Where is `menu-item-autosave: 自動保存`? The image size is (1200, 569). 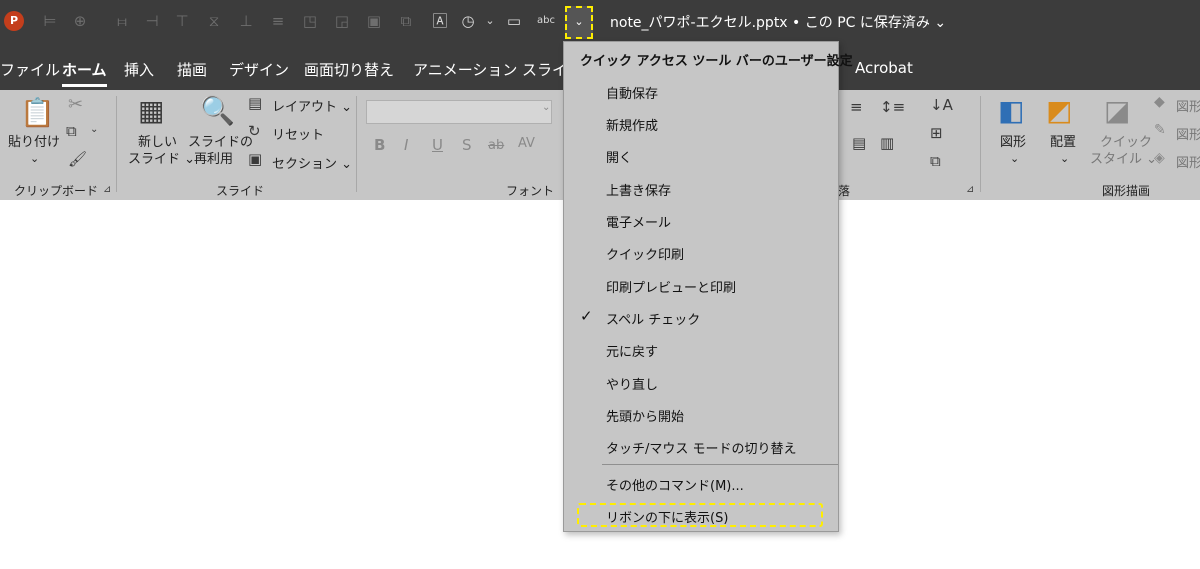
menu-item-autosave: 自動保存 is located at coordinates (701, 92).